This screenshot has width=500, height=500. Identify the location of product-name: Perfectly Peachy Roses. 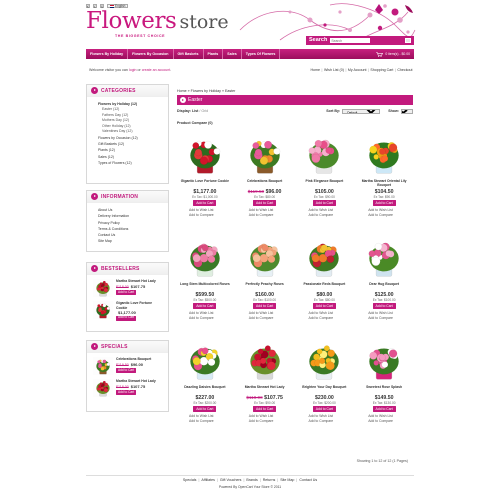
(265, 286).